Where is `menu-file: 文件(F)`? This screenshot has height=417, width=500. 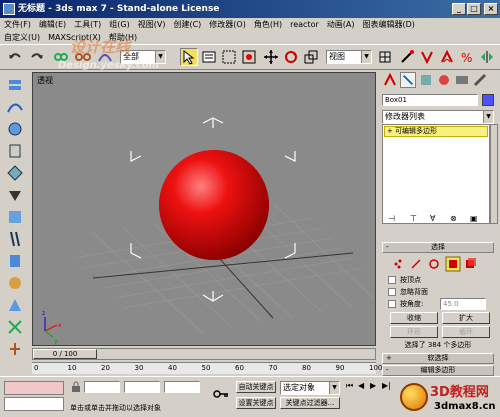 menu-file: 文件(F) is located at coordinates (17, 25).